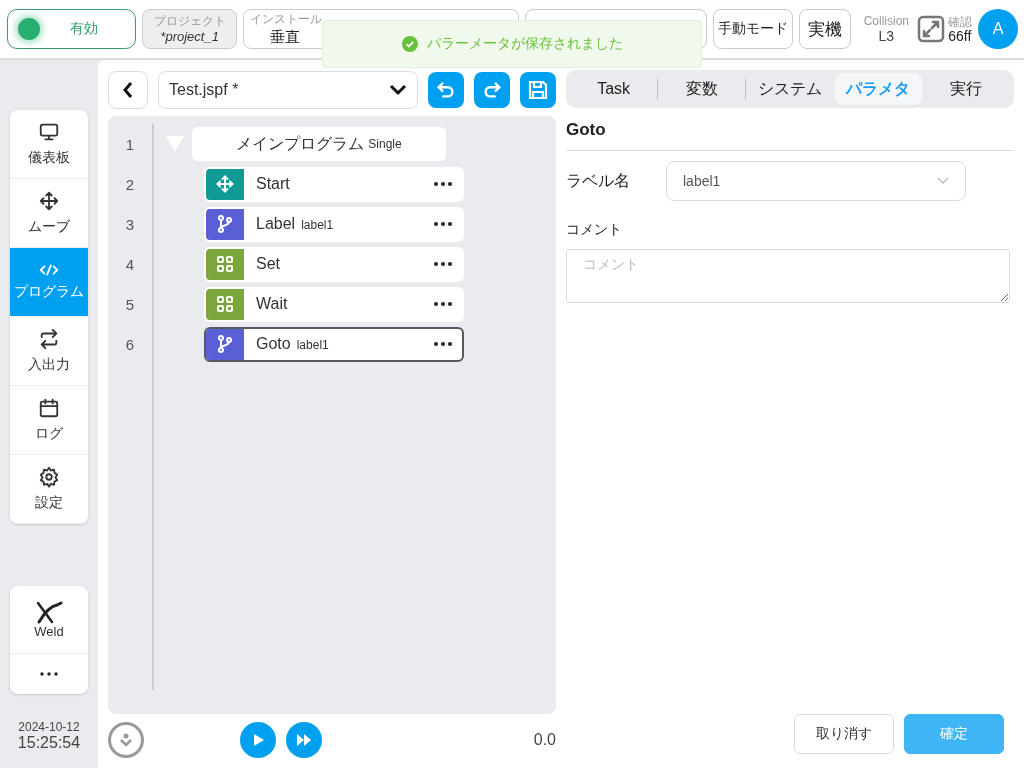 The width and height of the screenshot is (1024, 768). I want to click on nav-label: 入出力, so click(49, 365).